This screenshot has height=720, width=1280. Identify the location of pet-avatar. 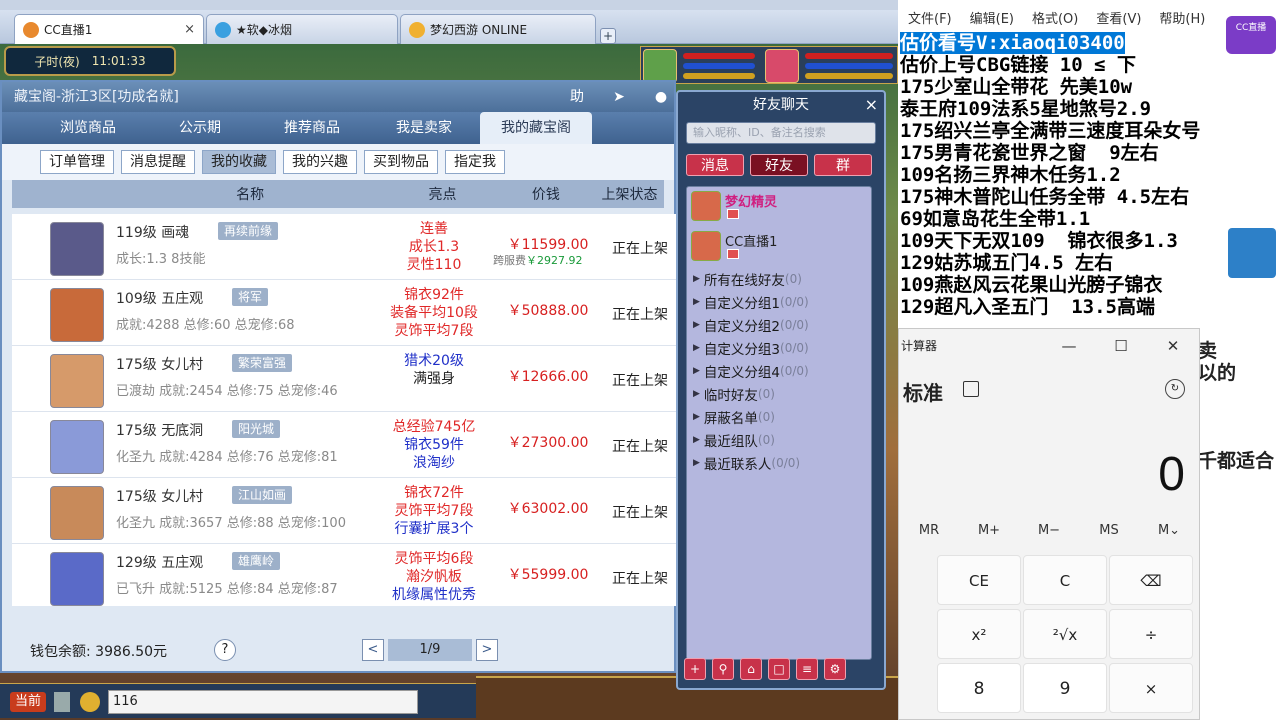
(660, 66).